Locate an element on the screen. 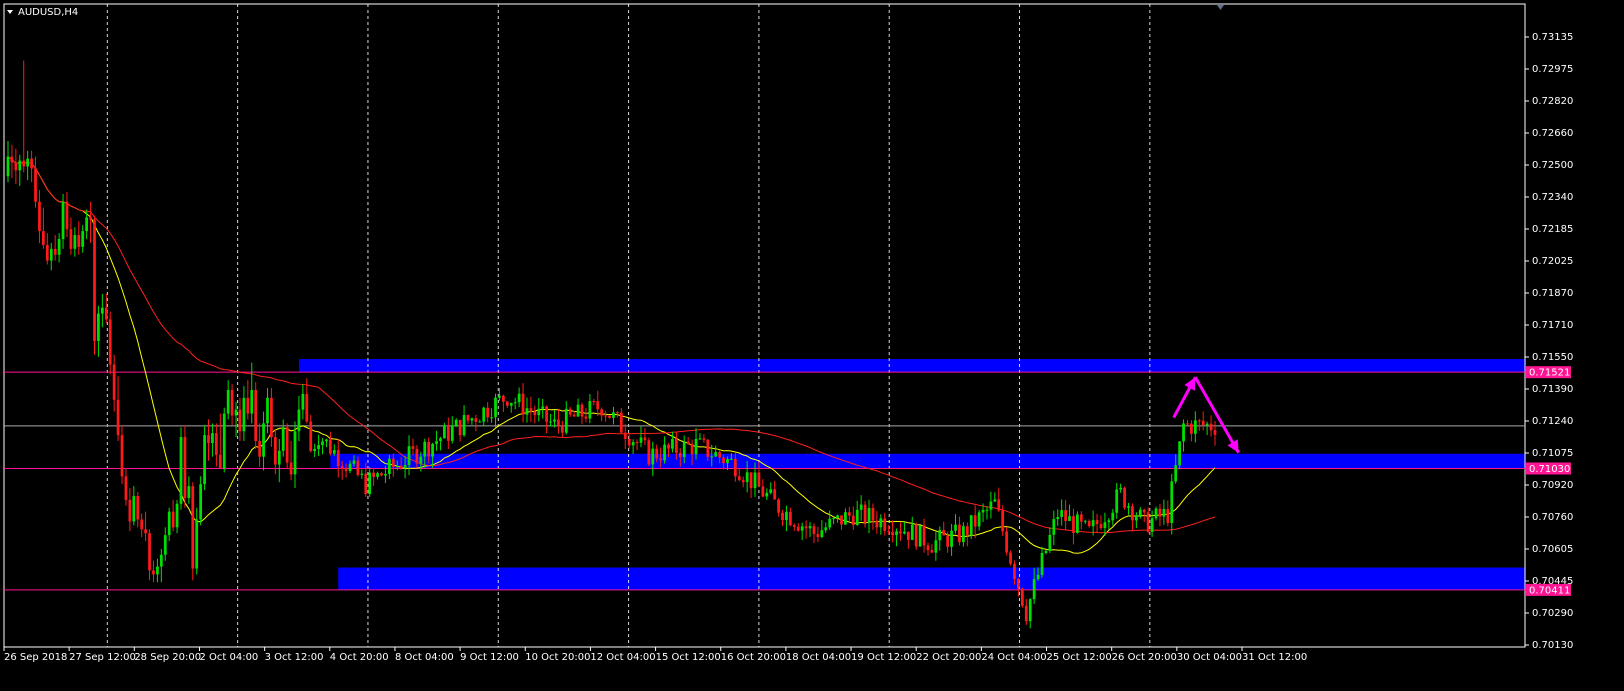  shift-marker-icon is located at coordinates (1220, 7).